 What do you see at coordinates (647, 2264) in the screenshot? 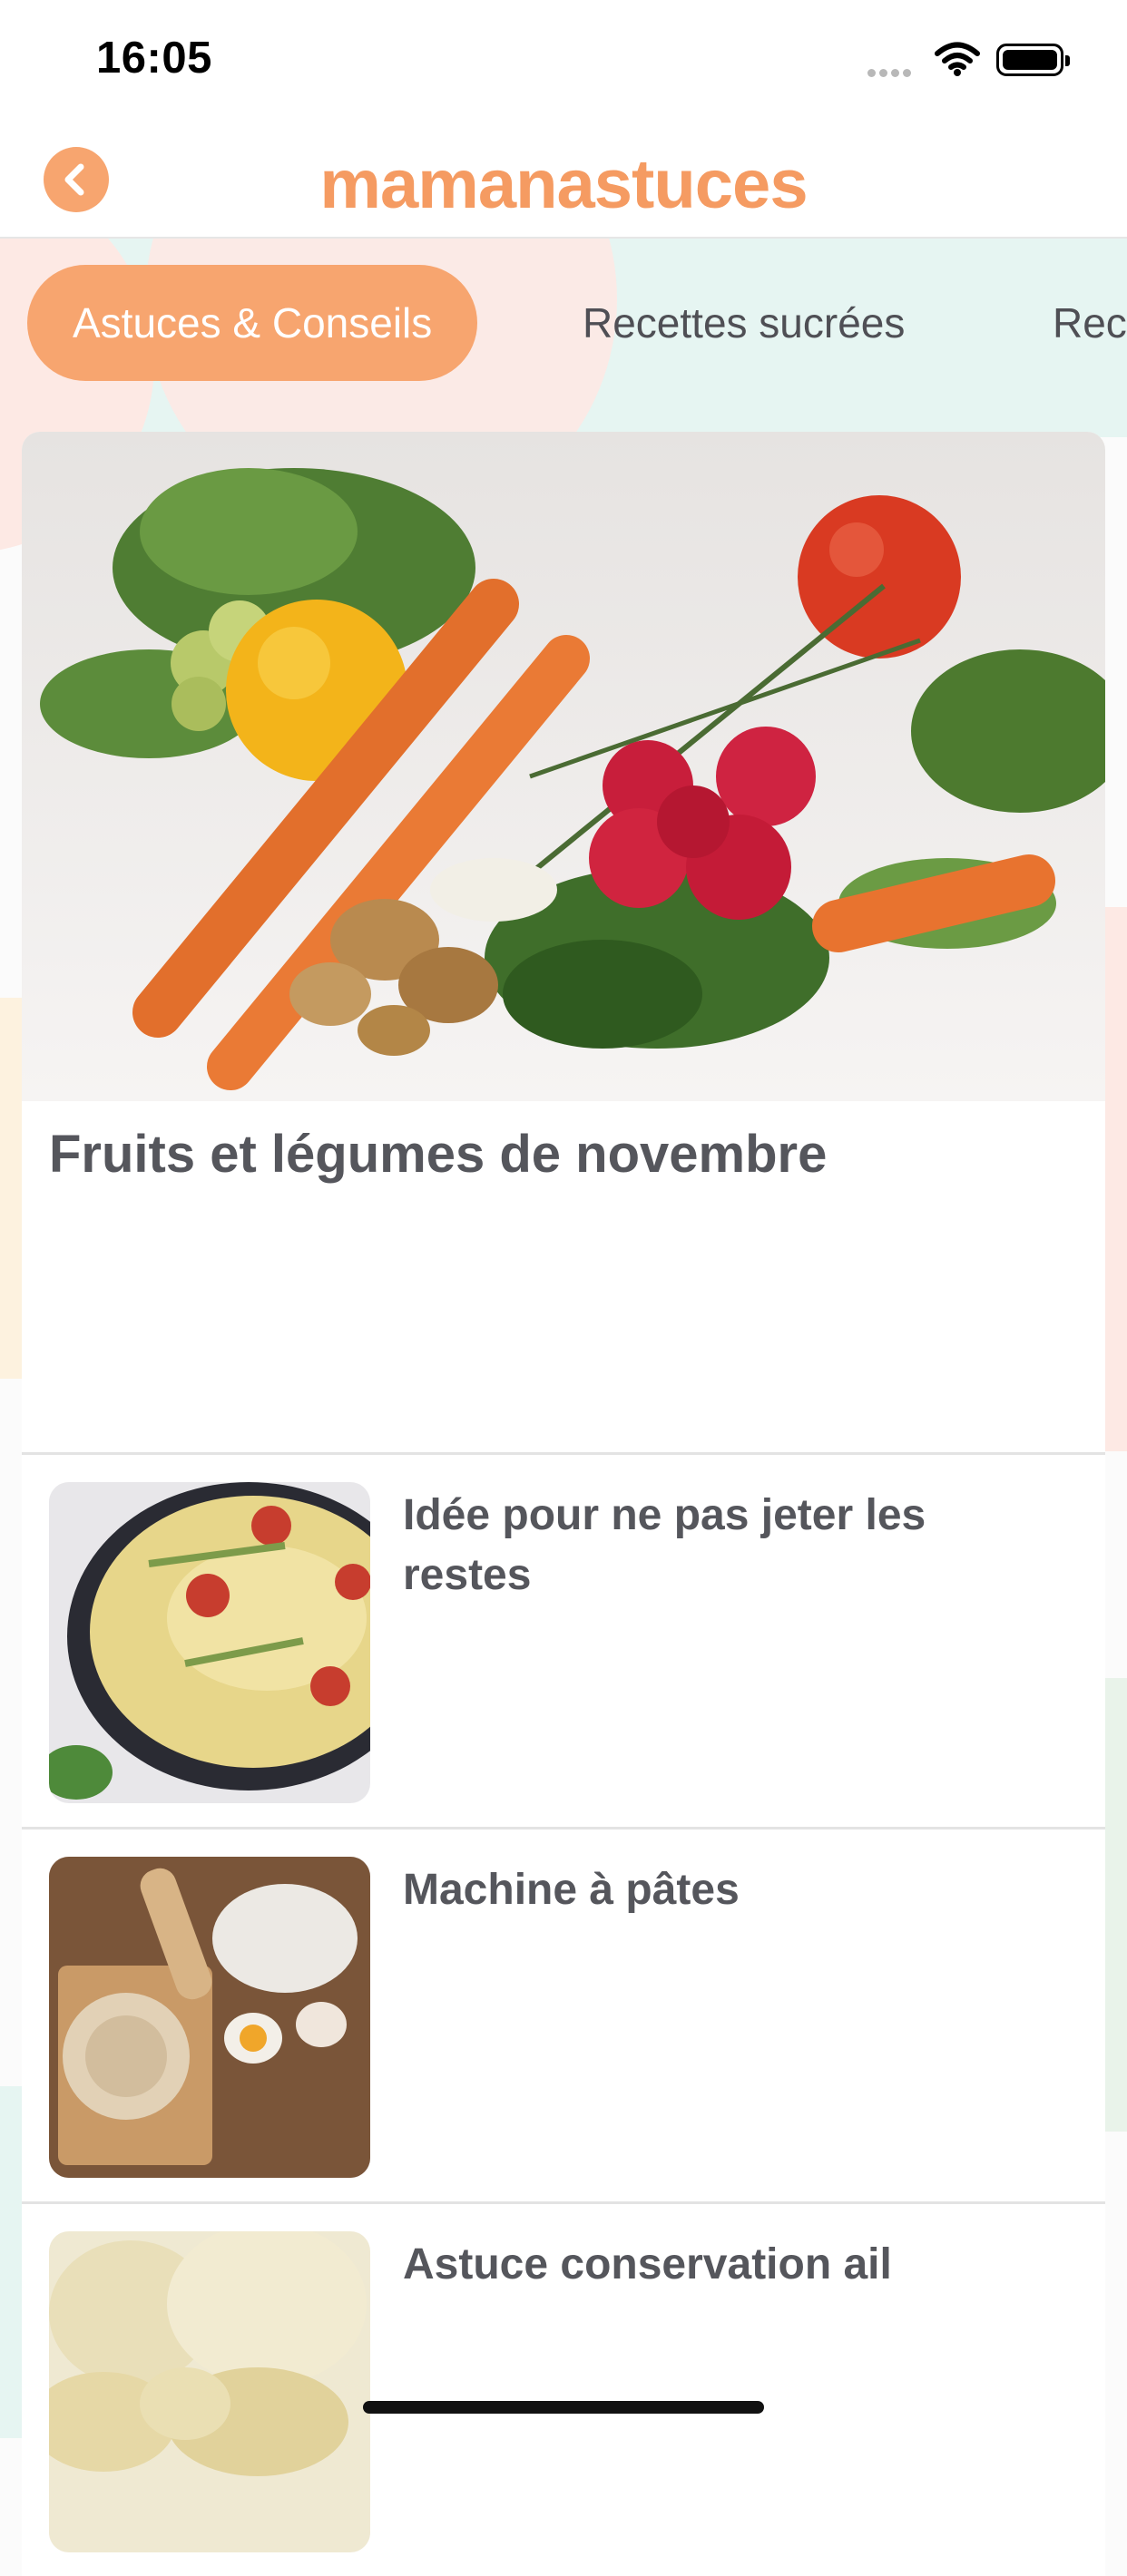
I see `article-title: Astuce conservation ail` at bounding box center [647, 2264].